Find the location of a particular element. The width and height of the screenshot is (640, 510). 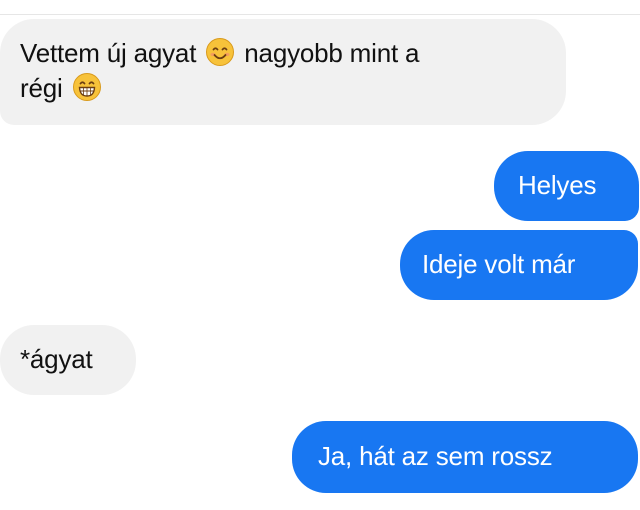

message-text: Ja, hát az sem rossz is located at coordinates (435, 456).